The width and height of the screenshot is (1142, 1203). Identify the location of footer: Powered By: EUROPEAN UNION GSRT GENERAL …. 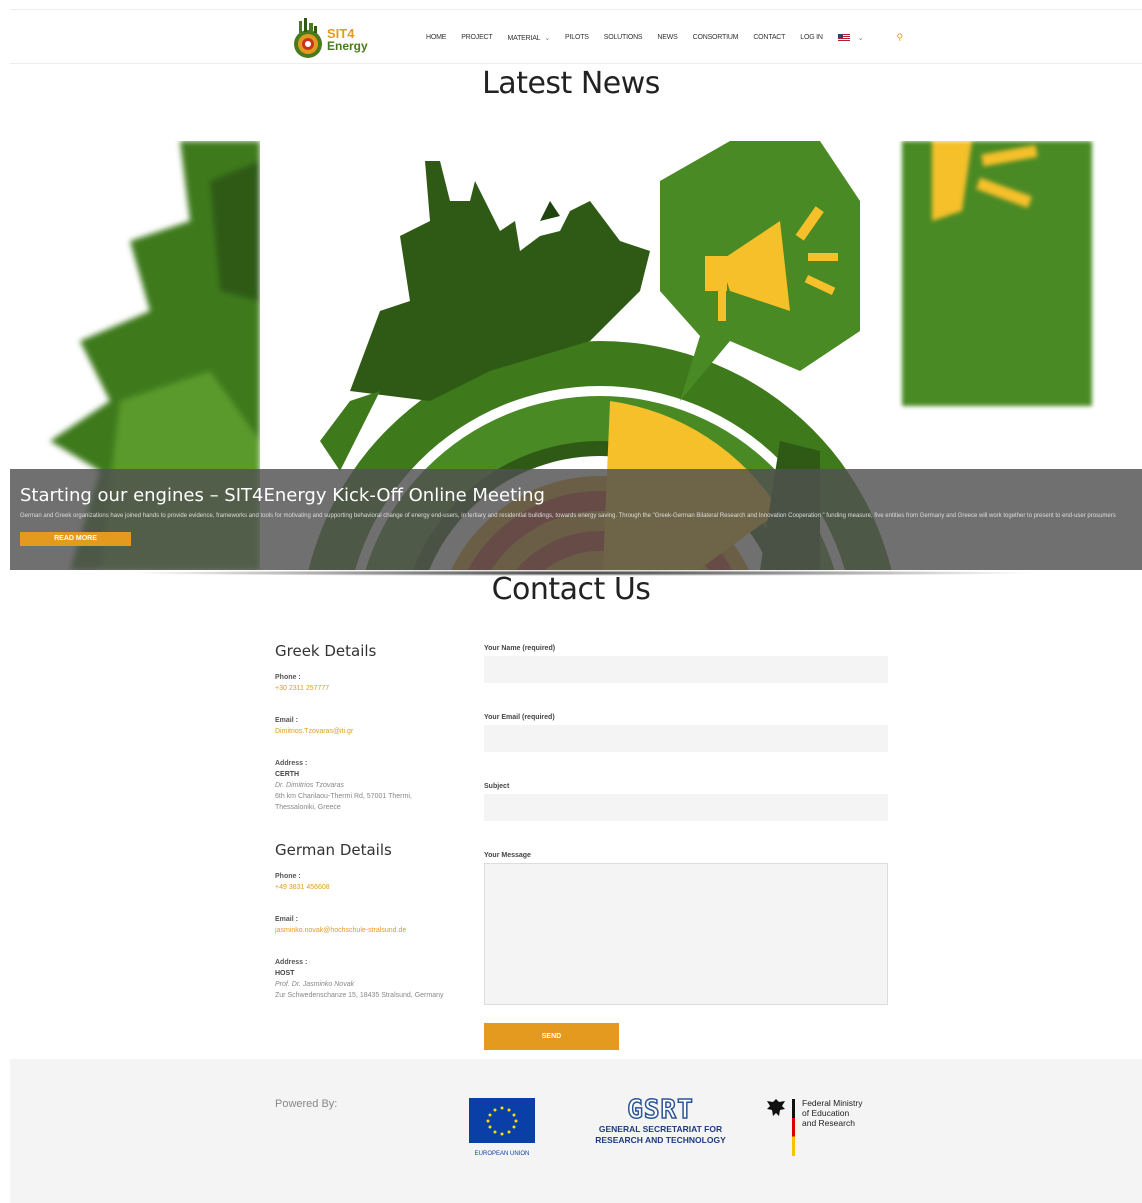
(576, 1131).